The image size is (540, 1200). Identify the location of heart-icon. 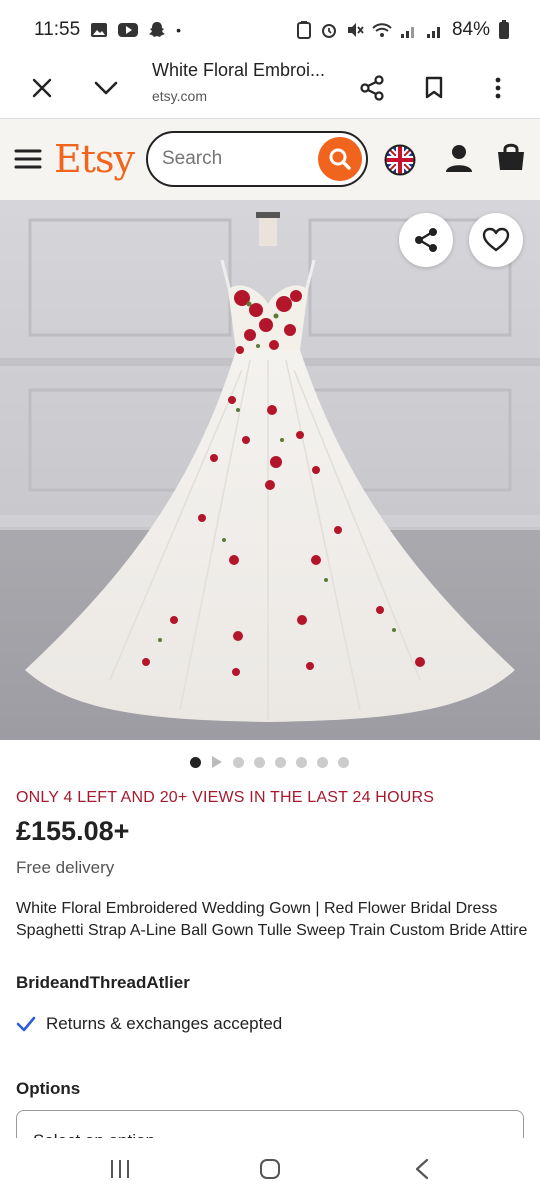
(496, 239).